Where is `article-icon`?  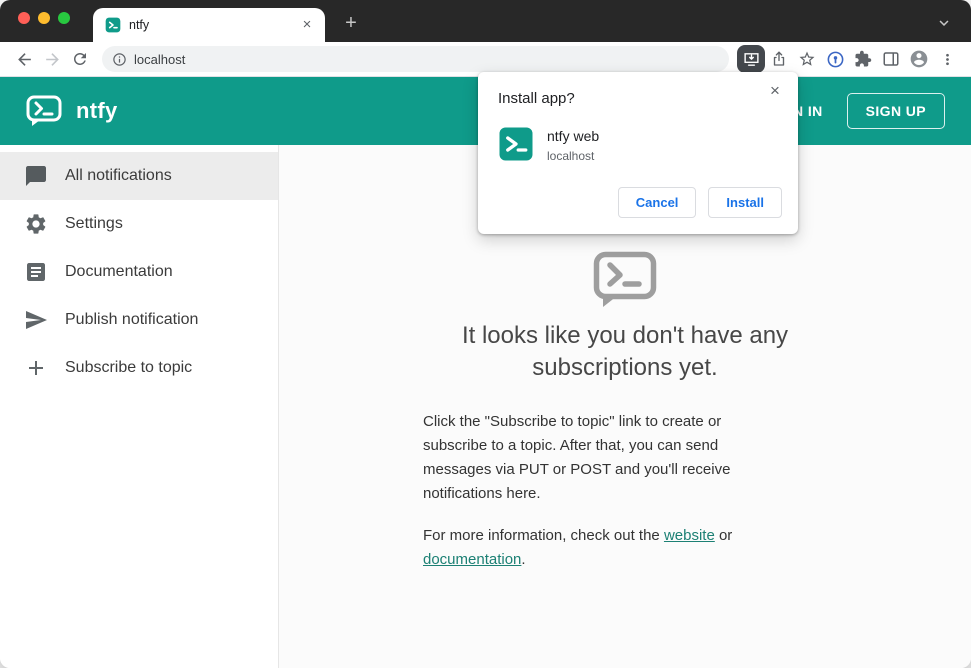 article-icon is located at coordinates (36, 272).